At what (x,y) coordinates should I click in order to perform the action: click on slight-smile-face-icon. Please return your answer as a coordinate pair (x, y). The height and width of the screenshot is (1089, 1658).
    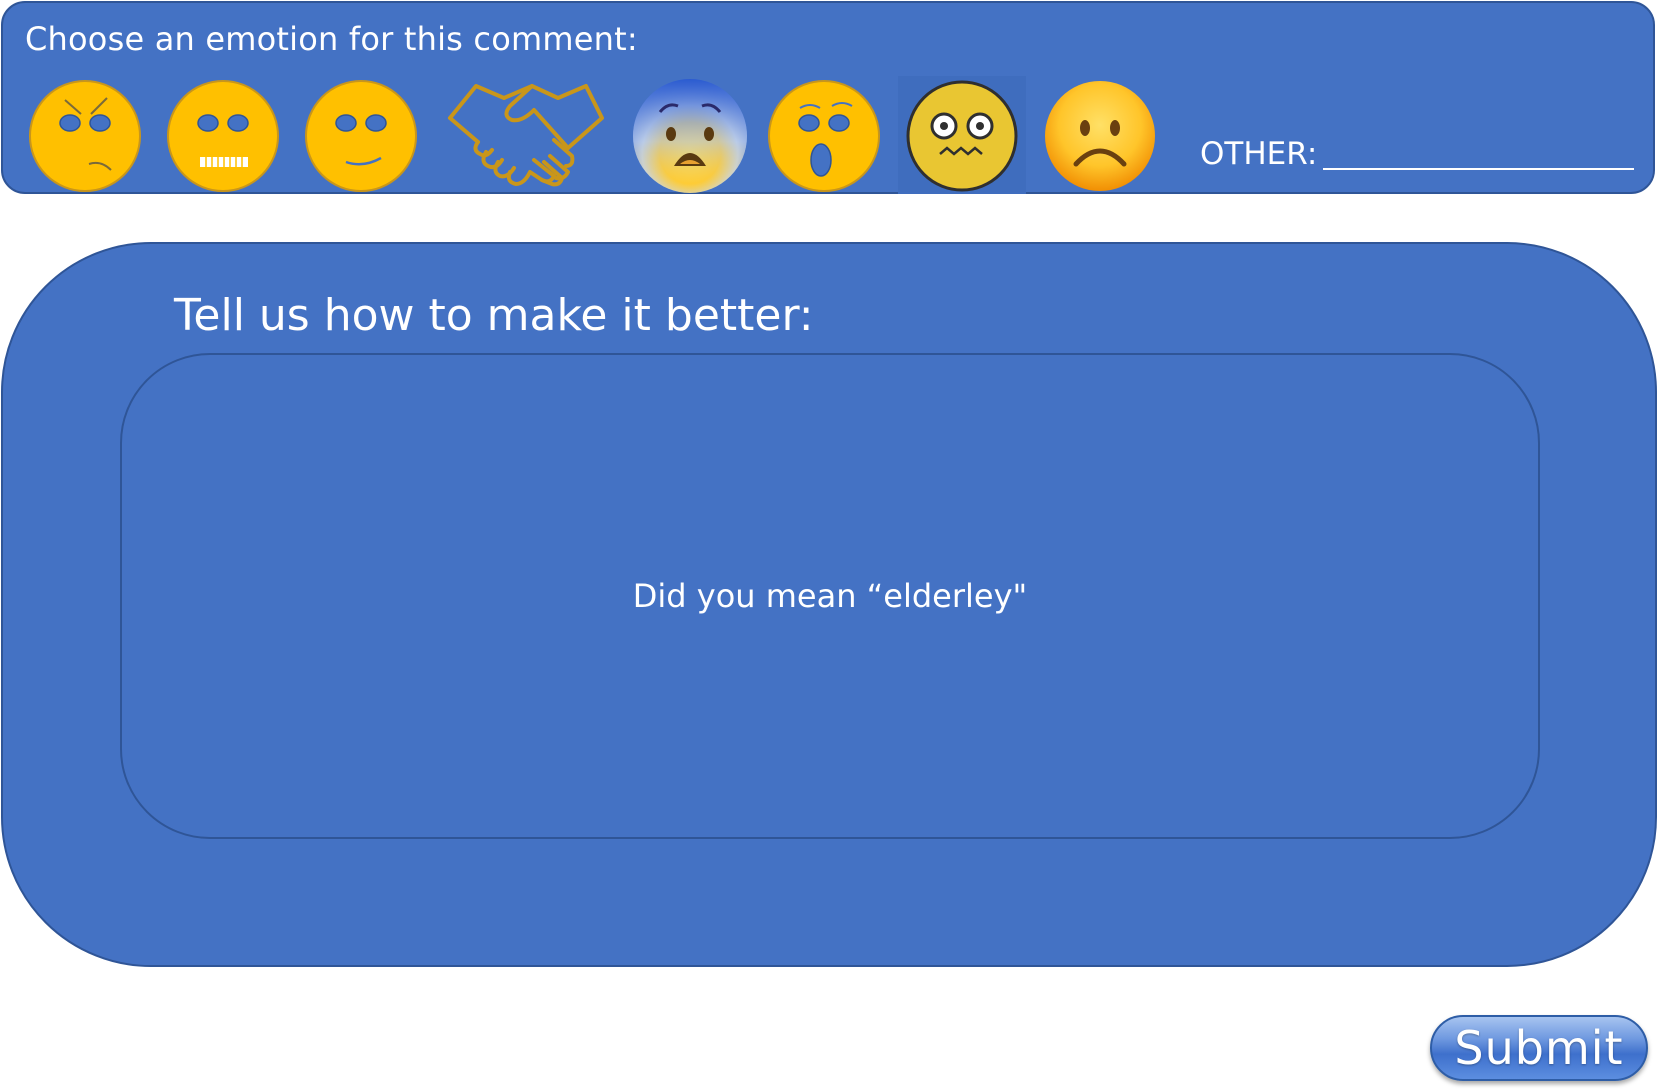
    Looking at the image, I should click on (361, 136).